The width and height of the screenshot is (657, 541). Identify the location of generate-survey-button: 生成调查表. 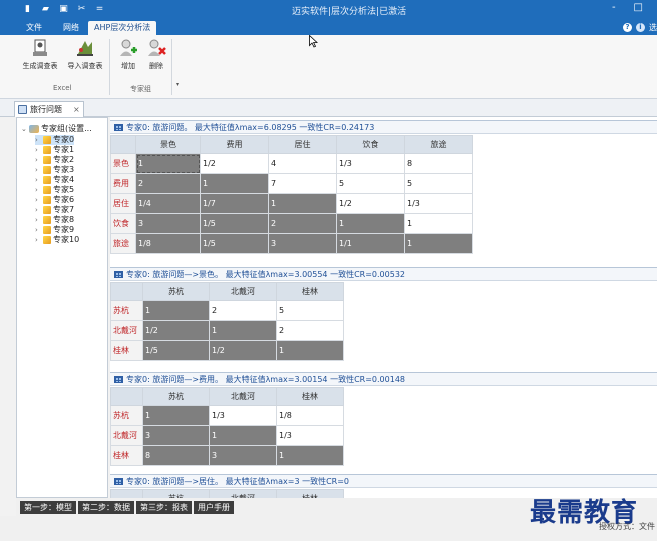
(40, 54).